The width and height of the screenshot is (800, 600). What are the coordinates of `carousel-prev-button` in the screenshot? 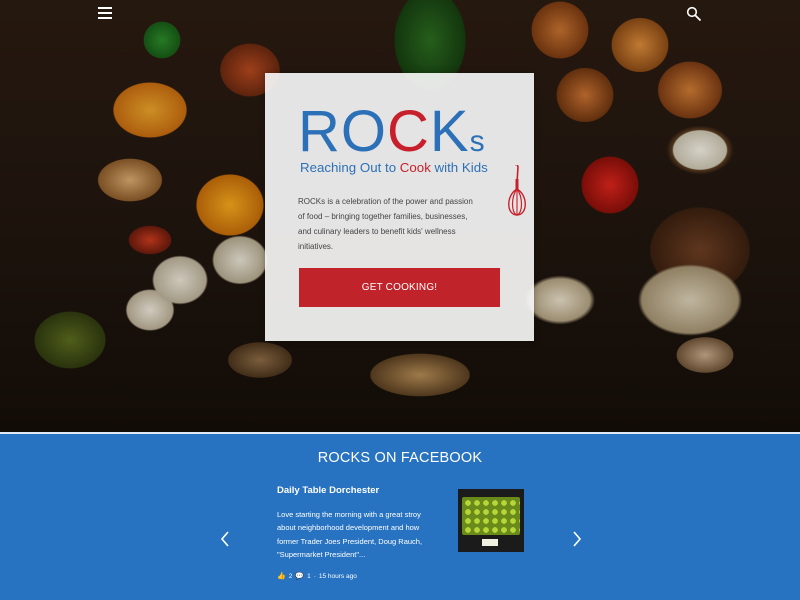 It's located at (225, 539).